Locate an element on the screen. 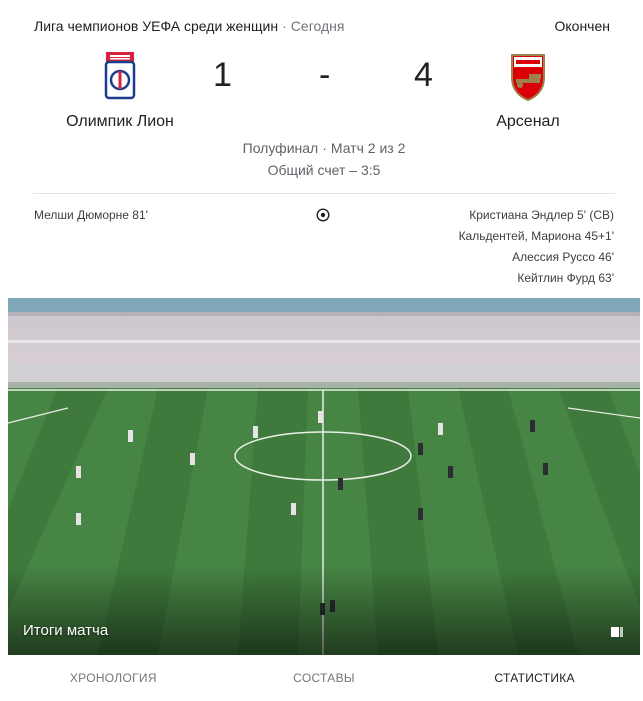 The height and width of the screenshot is (701, 643). competition-name: Лига чемпионов УЕФА среди женщин is located at coordinates (156, 26).